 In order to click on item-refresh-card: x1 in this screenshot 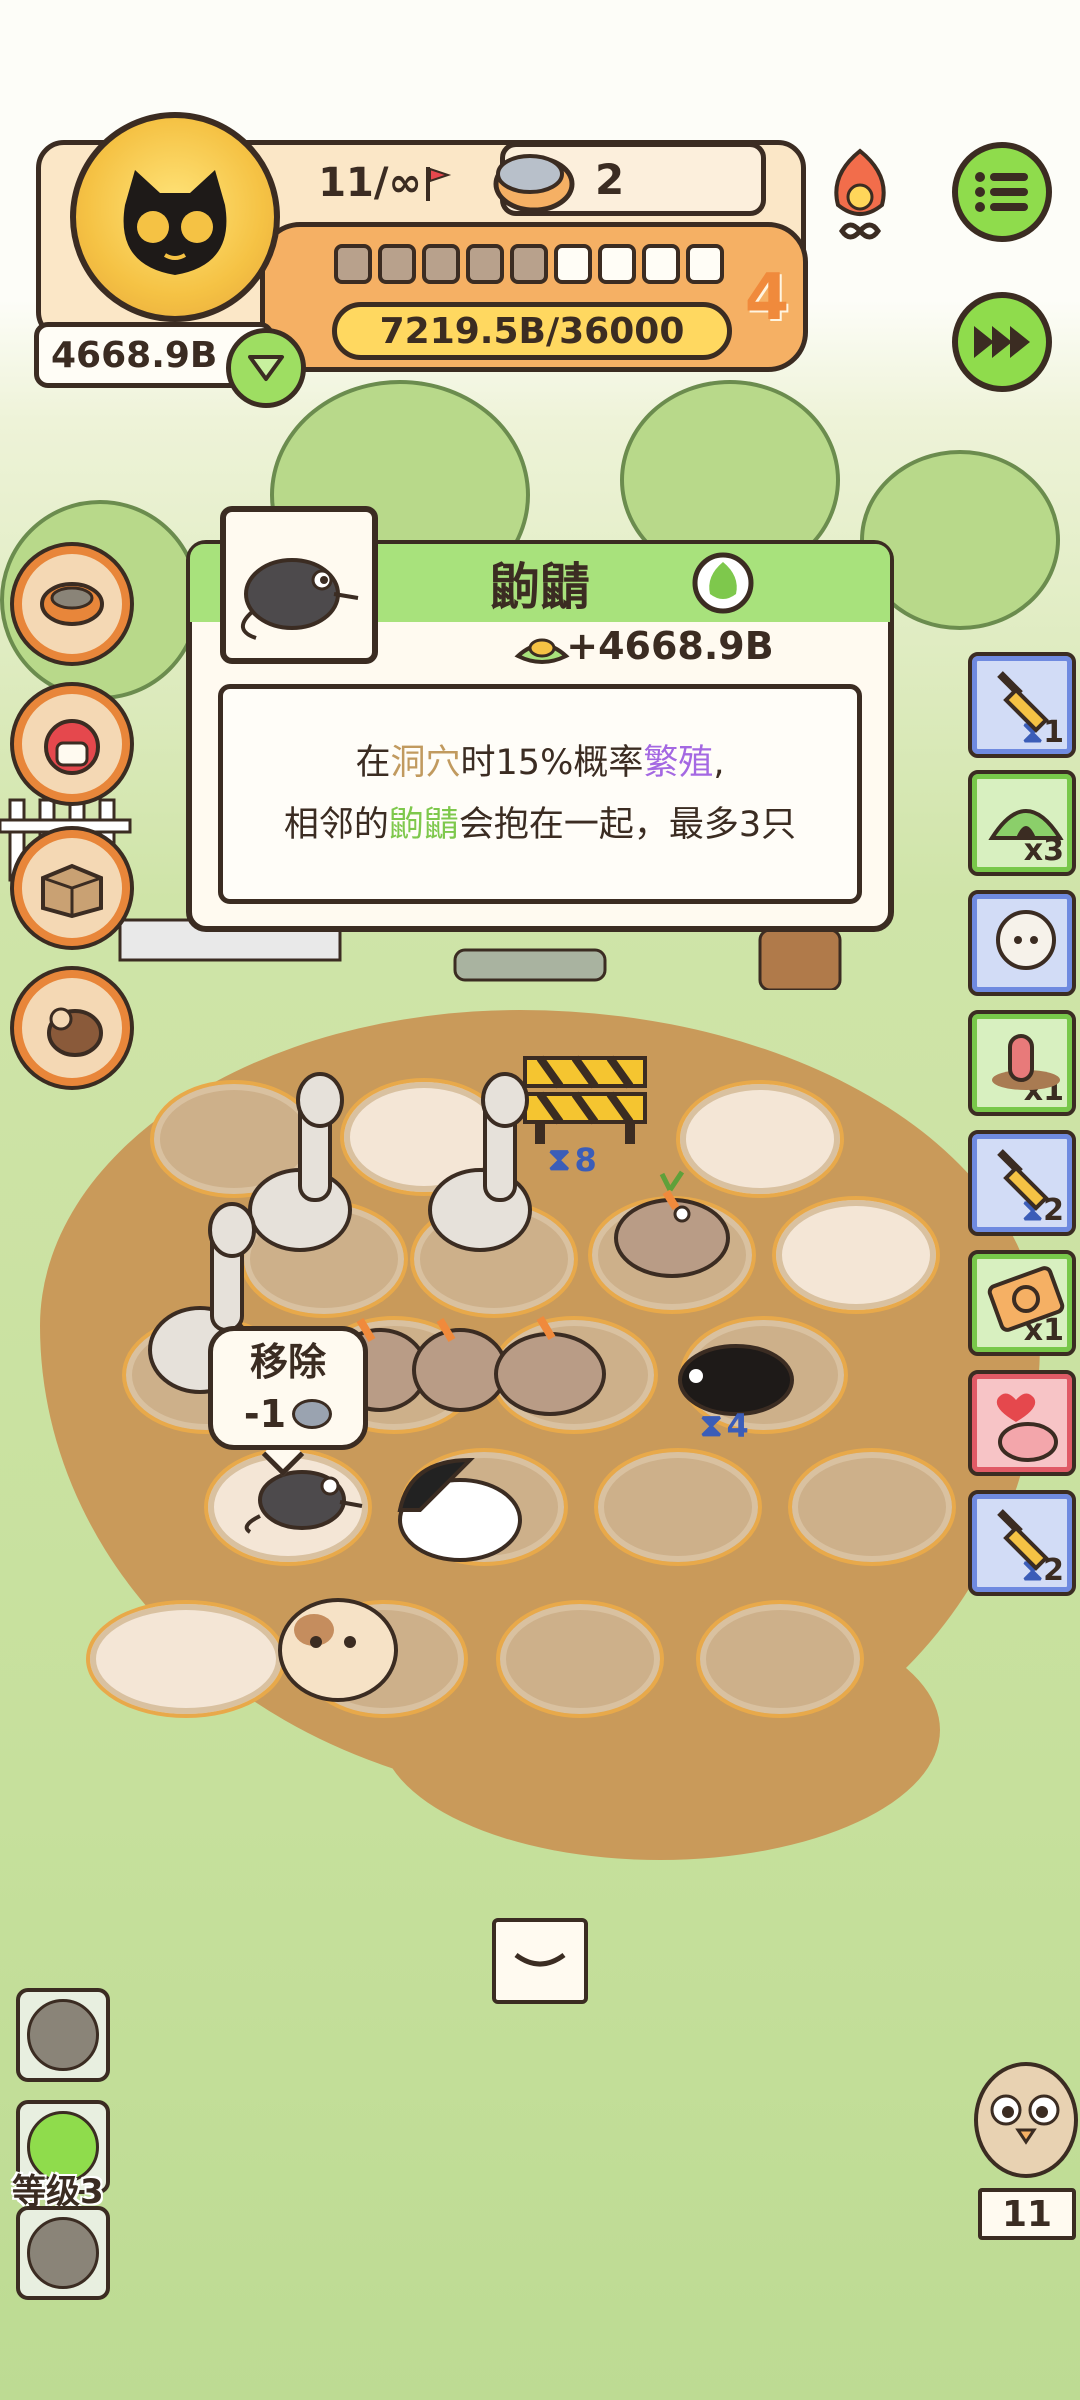, I will do `click(1022, 1303)`.